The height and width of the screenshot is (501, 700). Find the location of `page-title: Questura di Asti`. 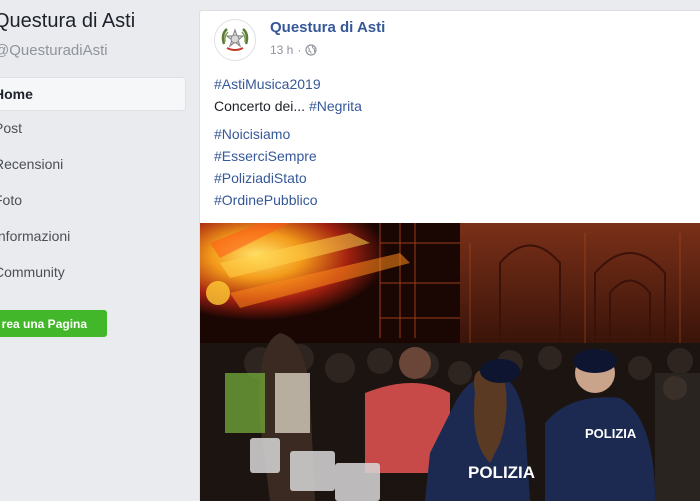

page-title: Questura di Asti is located at coordinates (67, 21).